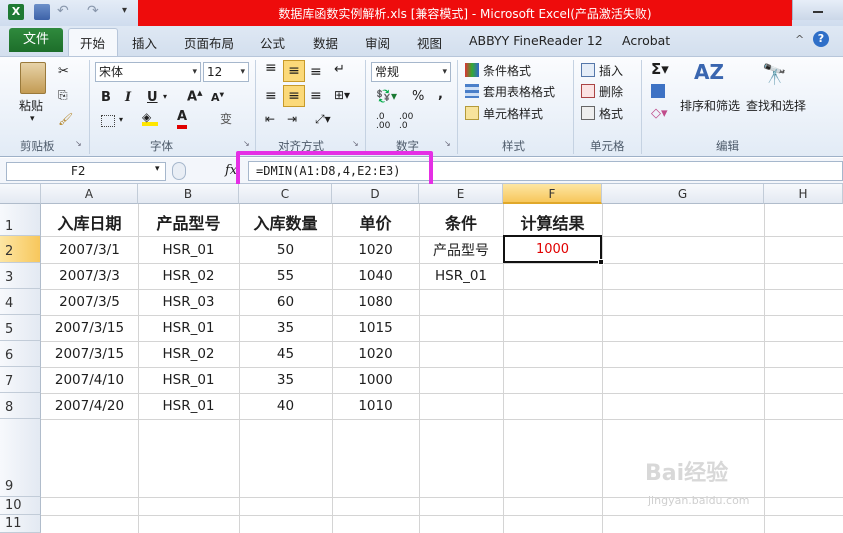 The width and height of the screenshot is (843, 533). What do you see at coordinates (817, 10) in the screenshot?
I see `minimize-button` at bounding box center [817, 10].